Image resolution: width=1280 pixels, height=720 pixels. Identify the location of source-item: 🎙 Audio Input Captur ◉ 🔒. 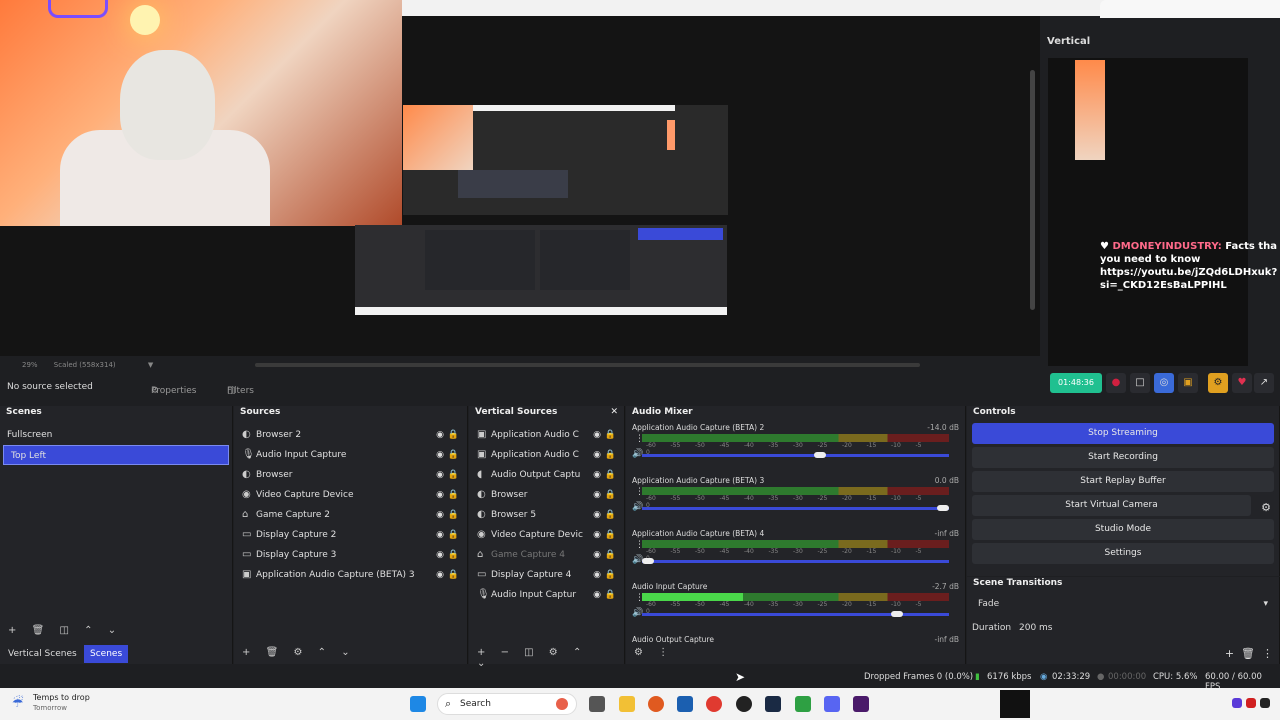
(546, 595).